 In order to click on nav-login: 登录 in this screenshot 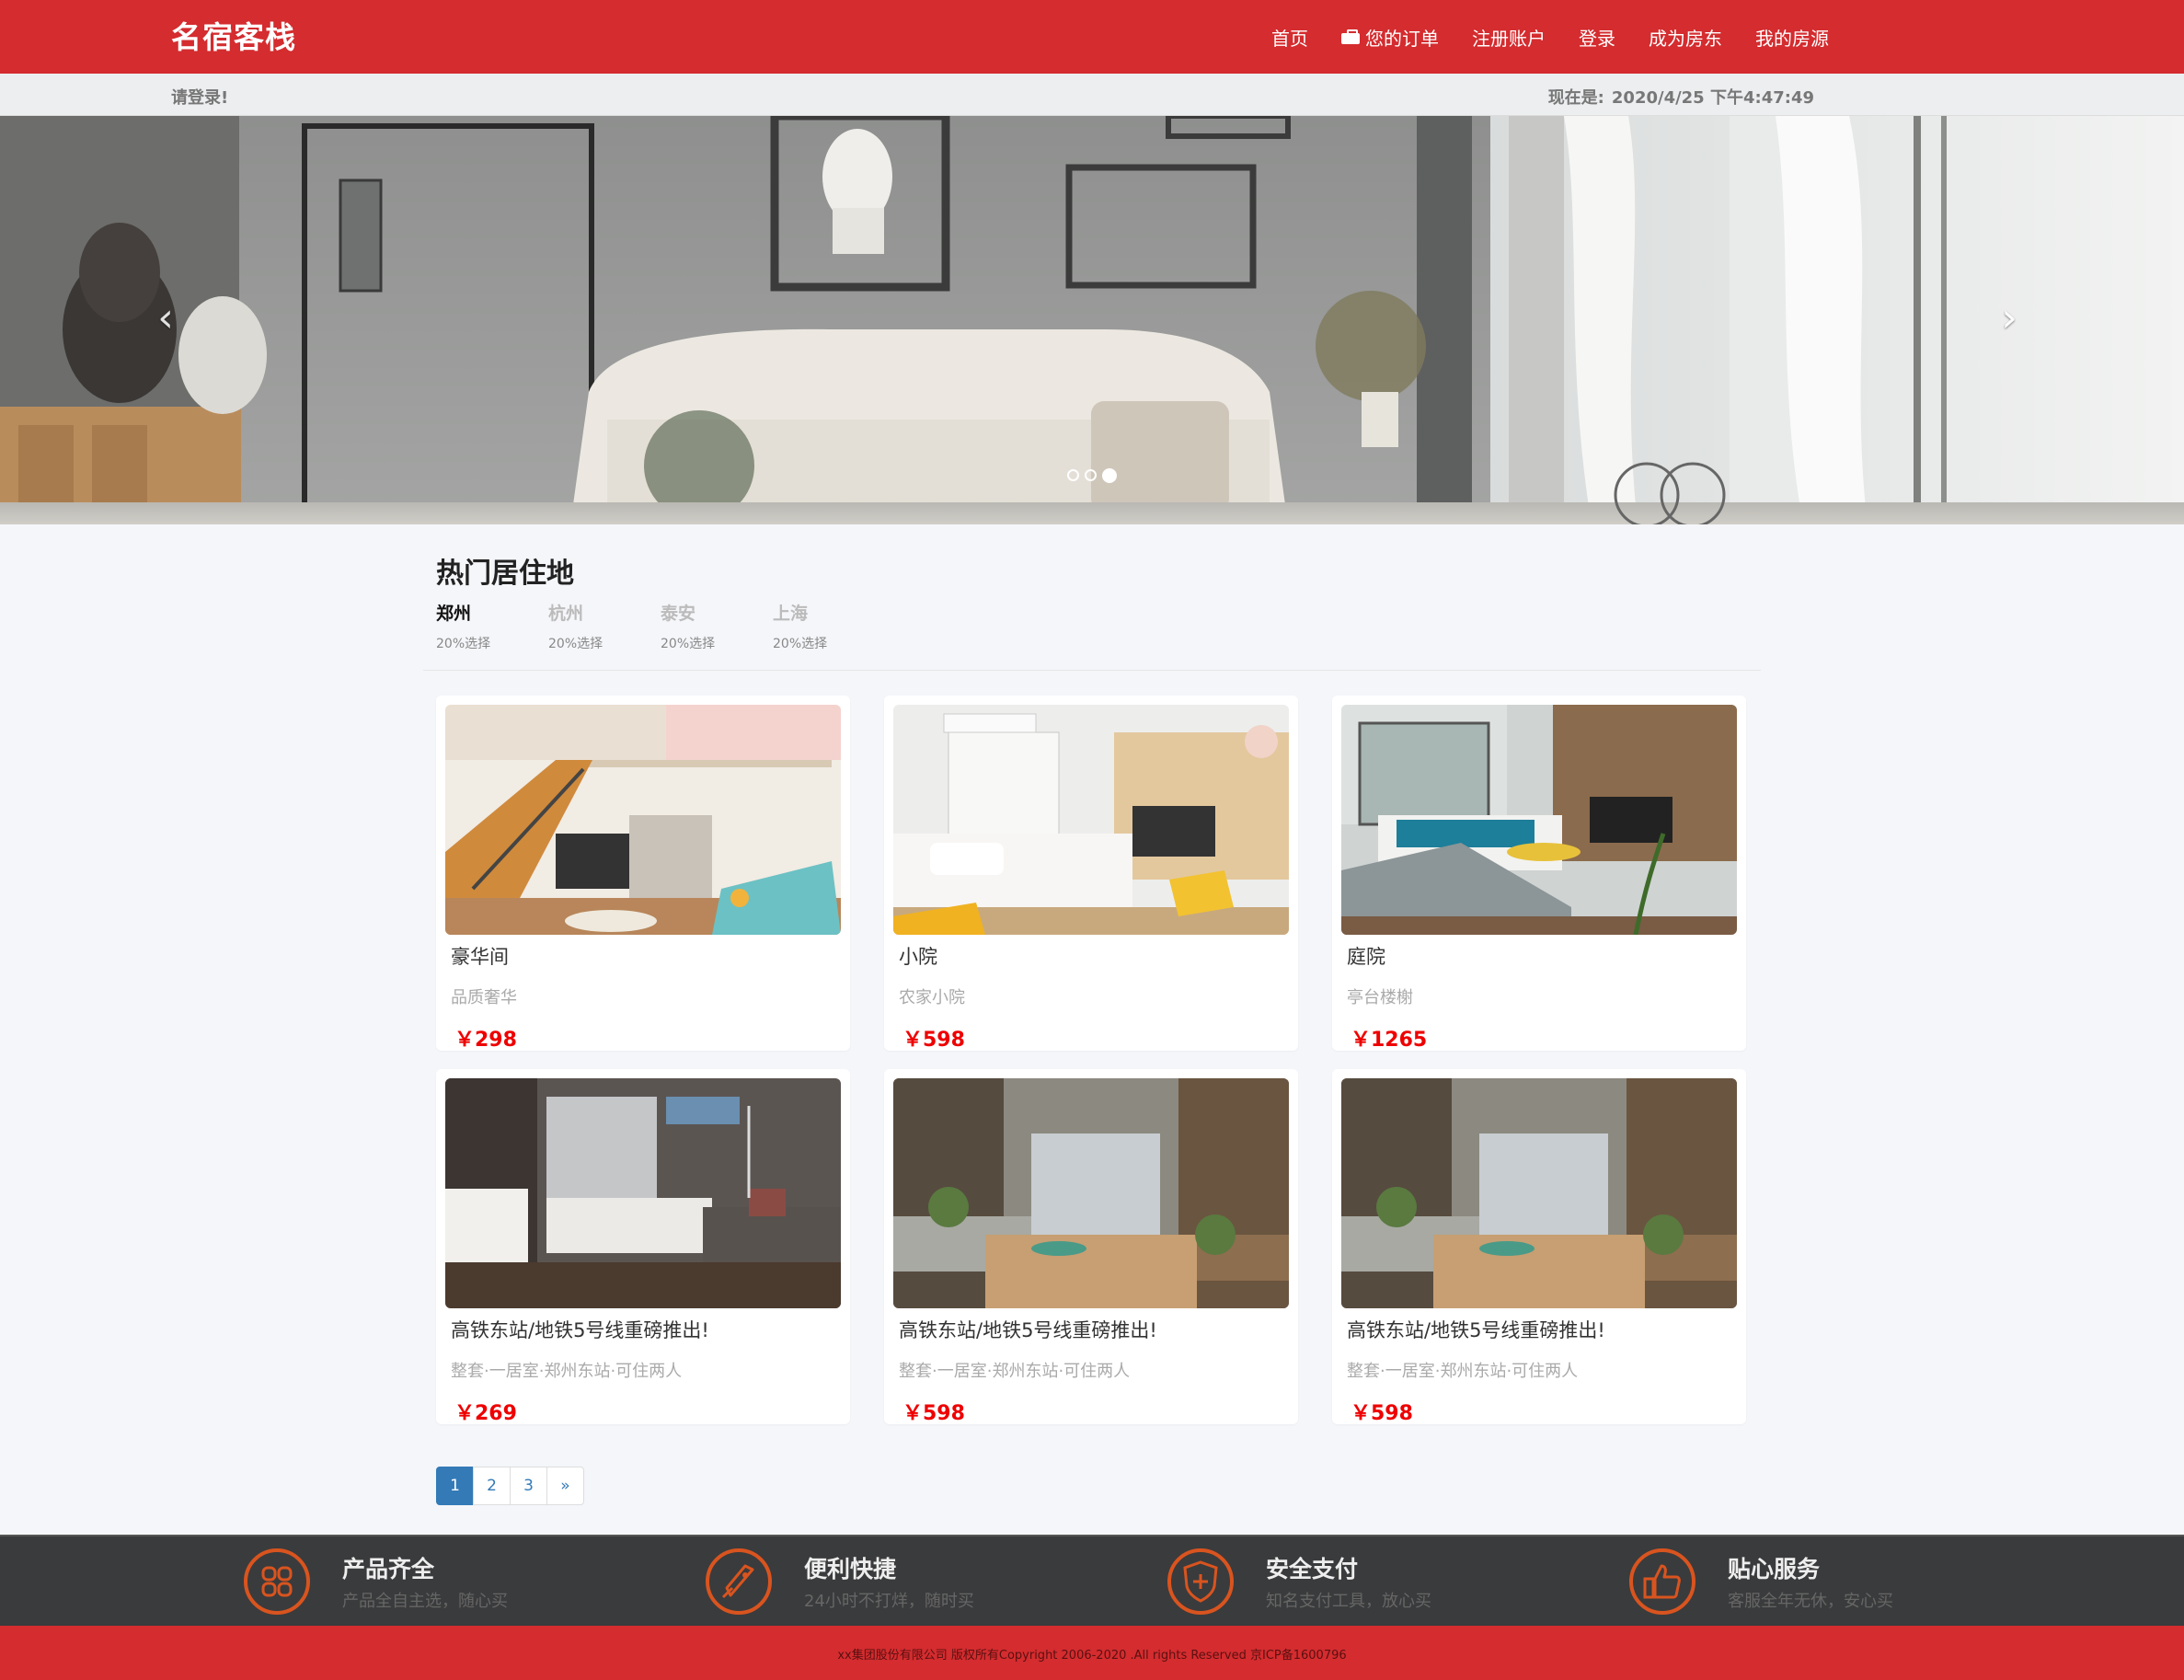, I will do `click(1597, 37)`.